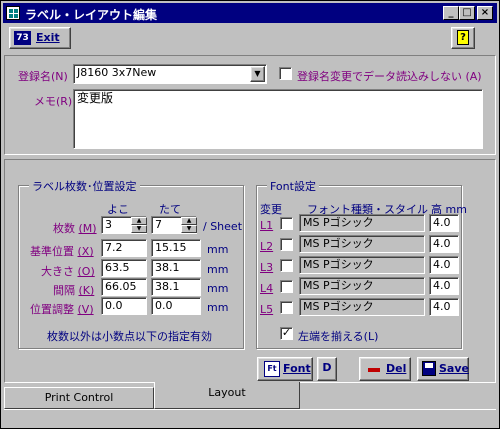 The width and height of the screenshot is (500, 429). I want to click on font-button: Ft Font, so click(285, 369).